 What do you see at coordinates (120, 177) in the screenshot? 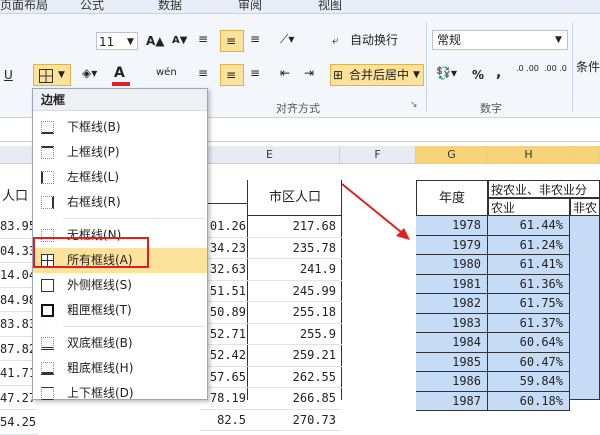
I see `menu-item: 左框线(L)` at bounding box center [120, 177].